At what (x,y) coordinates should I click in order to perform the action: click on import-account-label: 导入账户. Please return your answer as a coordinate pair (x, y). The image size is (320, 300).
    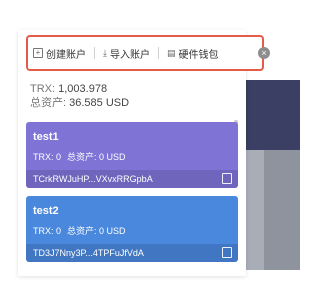
    Looking at the image, I should click on (129, 55).